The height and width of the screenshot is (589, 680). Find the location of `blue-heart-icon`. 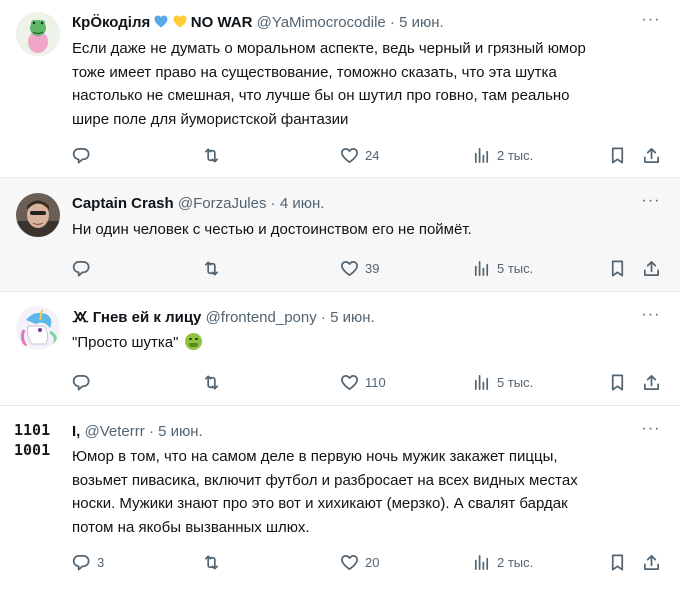

blue-heart-icon is located at coordinates (161, 21).